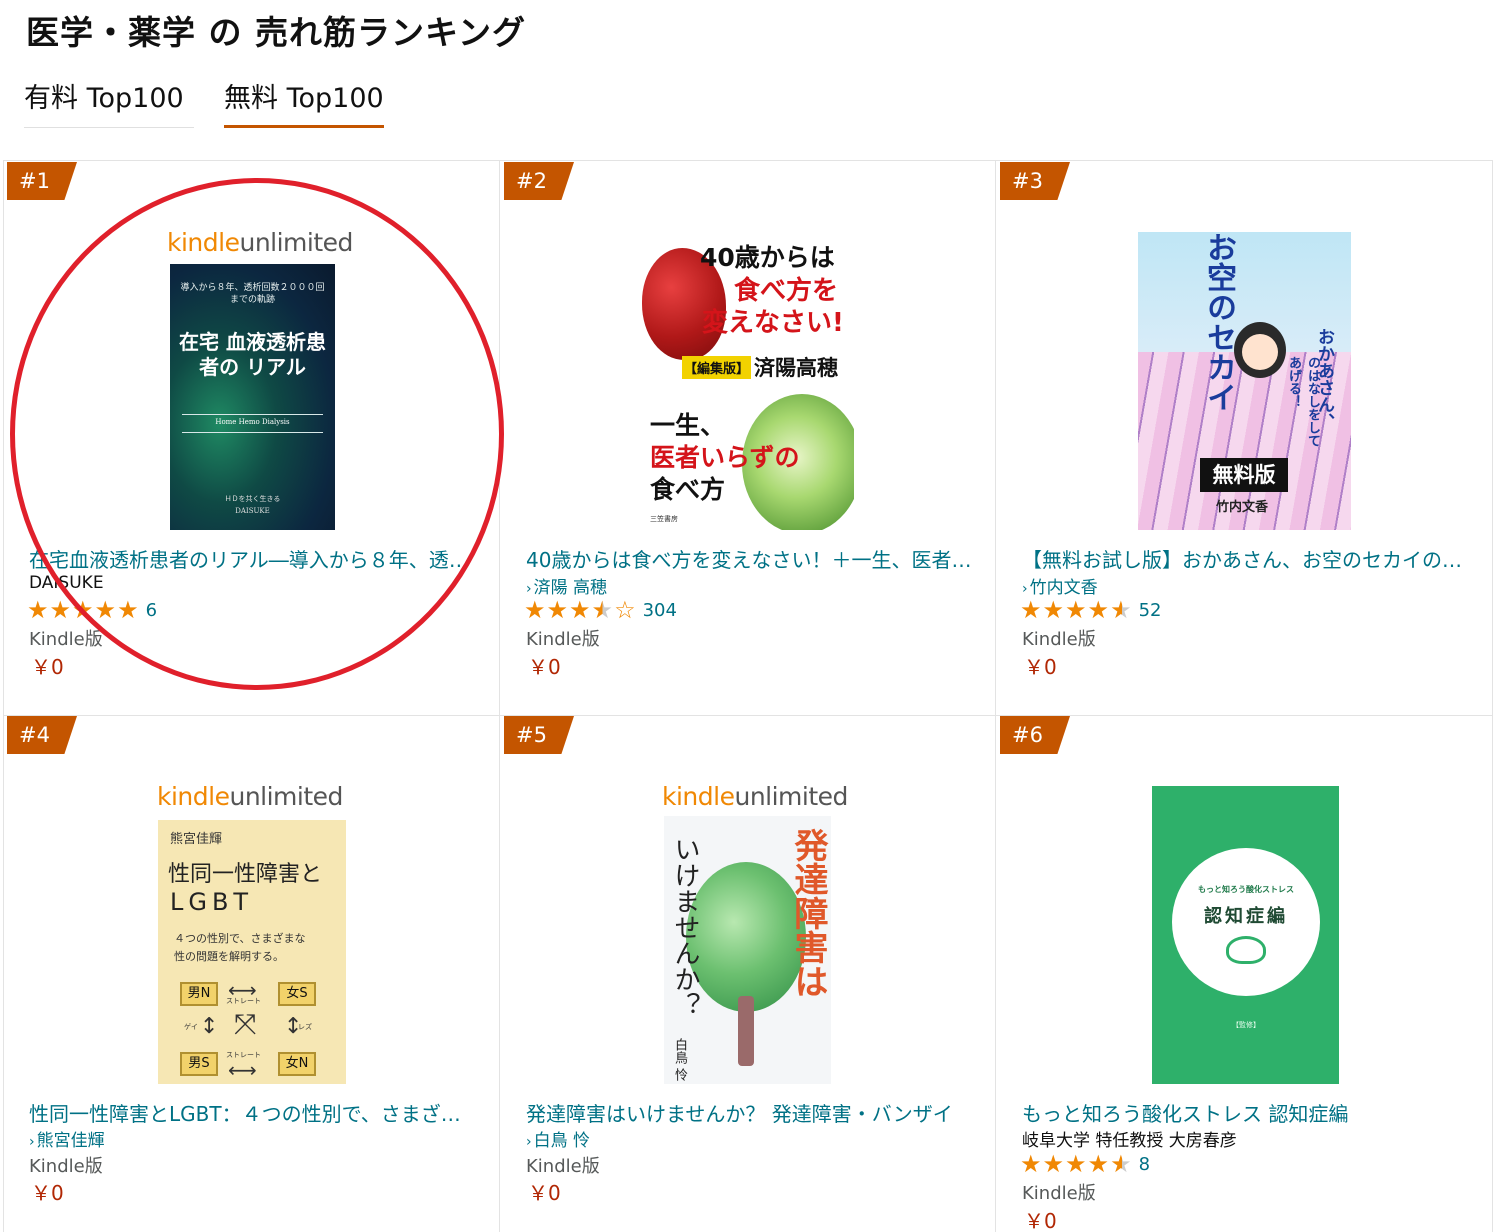  Describe the element at coordinates (1035, 735) in the screenshot. I see `rank-badge: #6` at that location.